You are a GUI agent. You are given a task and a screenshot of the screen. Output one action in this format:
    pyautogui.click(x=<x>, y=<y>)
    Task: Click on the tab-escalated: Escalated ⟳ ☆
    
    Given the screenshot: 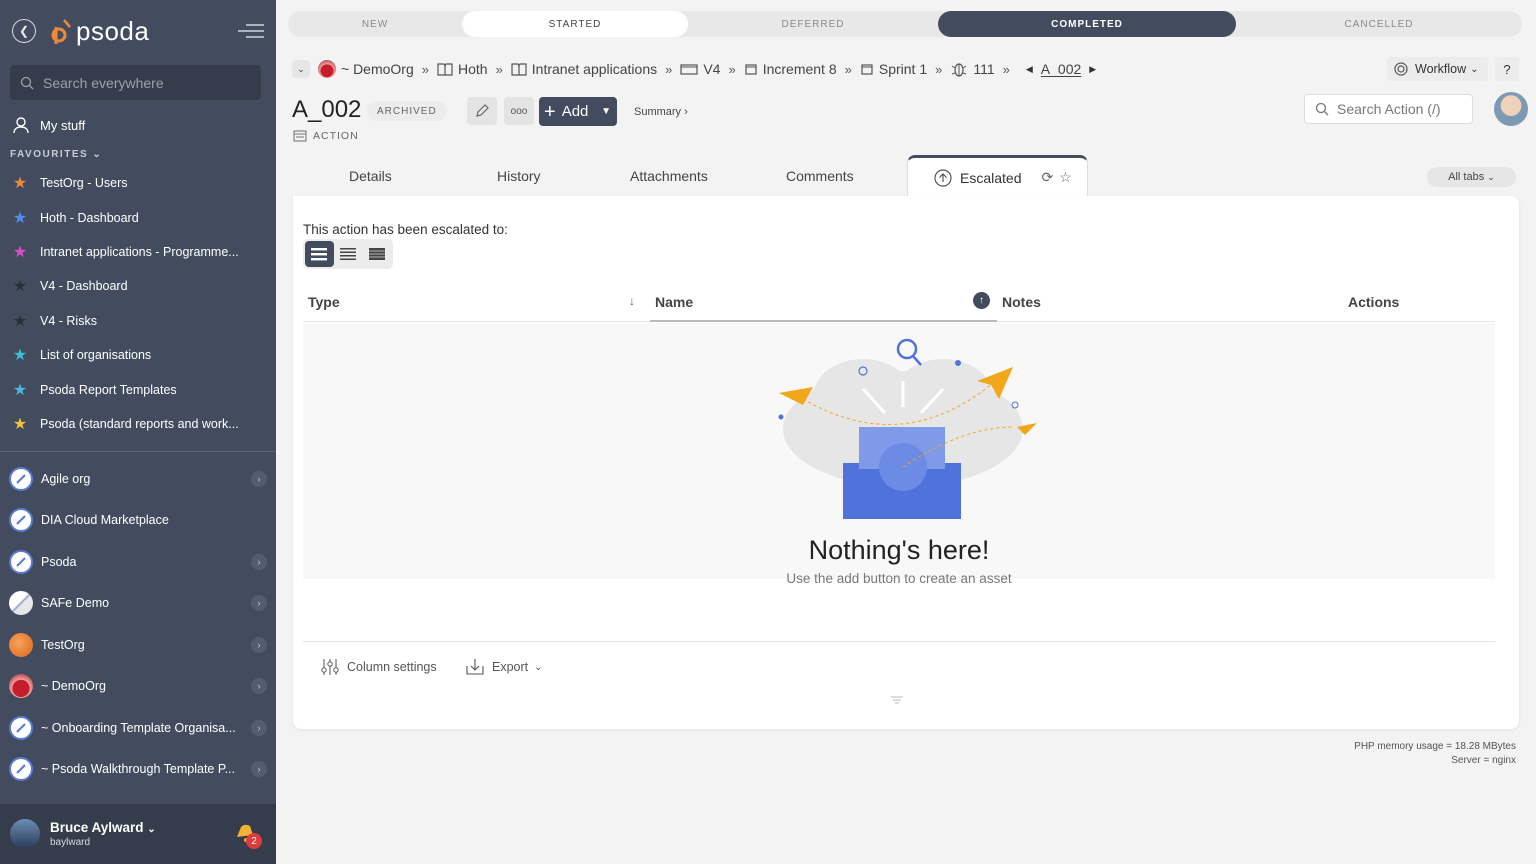 What is the action you would take?
    pyautogui.click(x=997, y=176)
    